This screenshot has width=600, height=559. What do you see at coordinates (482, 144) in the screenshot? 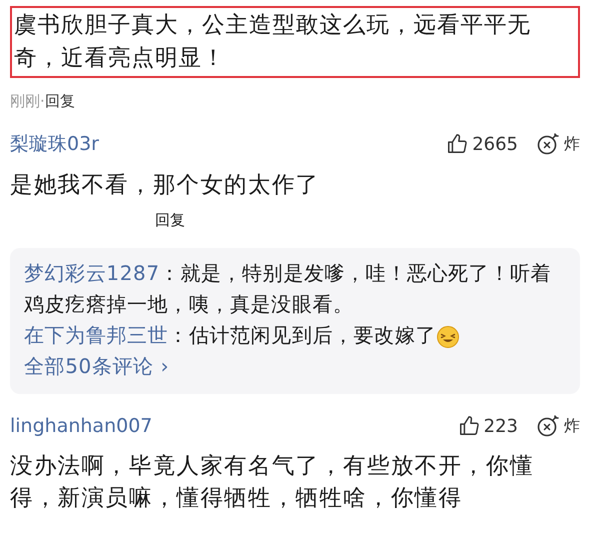
I see `like-button: 2665` at bounding box center [482, 144].